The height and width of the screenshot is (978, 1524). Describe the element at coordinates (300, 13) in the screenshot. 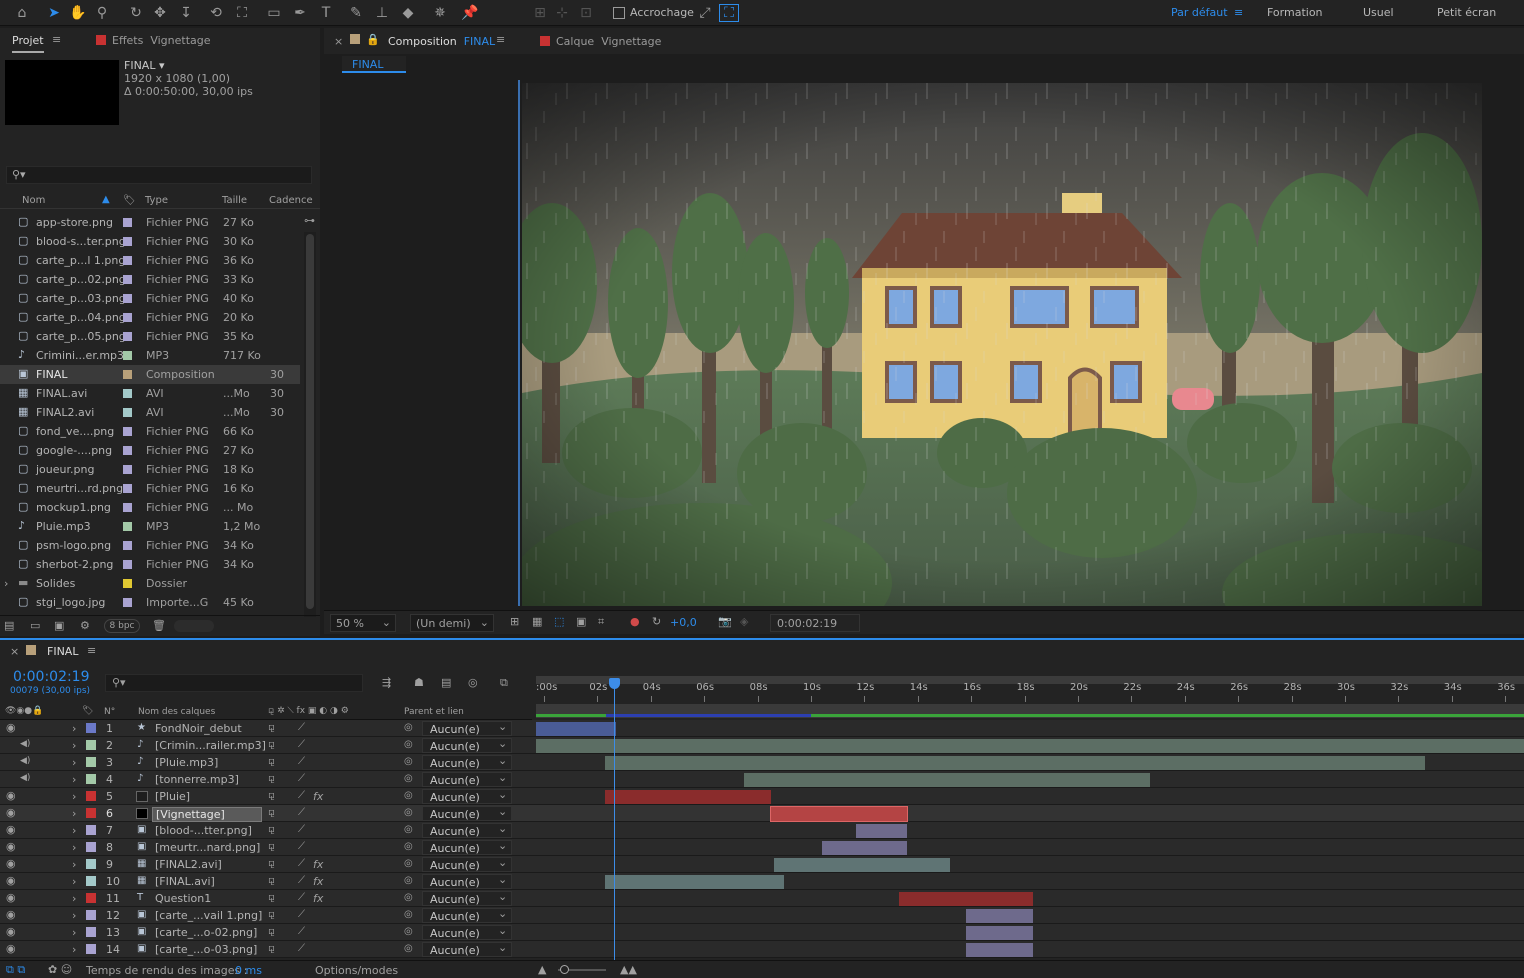

I see `pen-tool-icon: ✒` at that location.